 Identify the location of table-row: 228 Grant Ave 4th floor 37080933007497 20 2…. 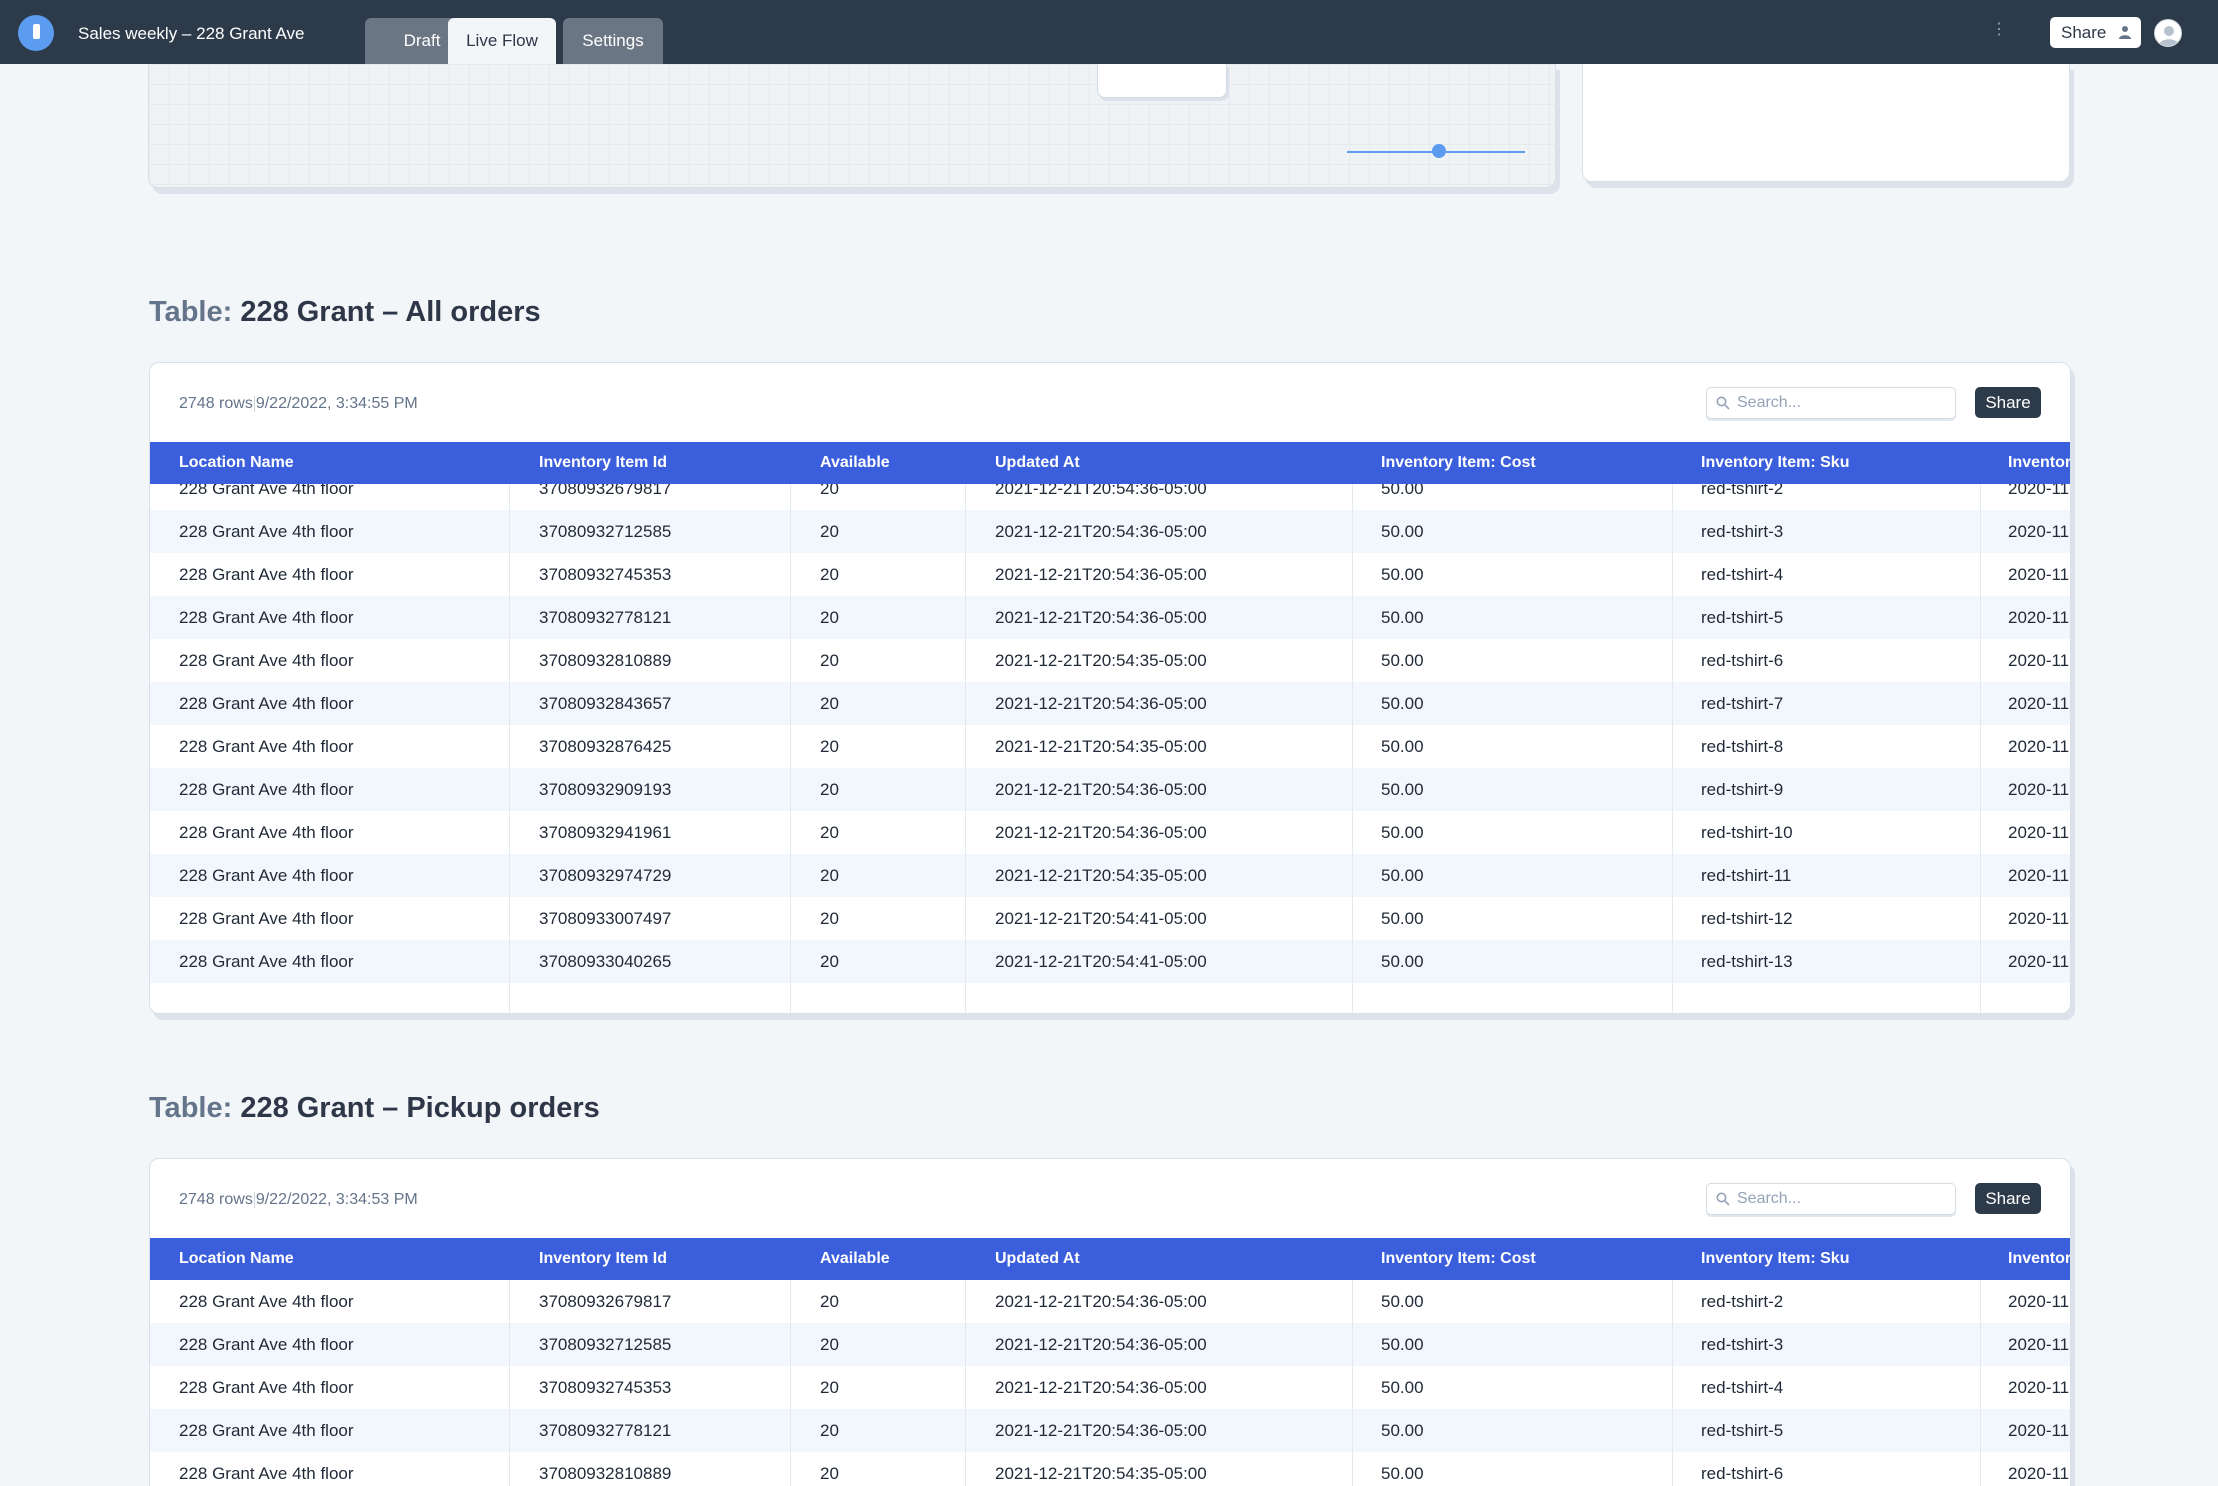
(1110, 918).